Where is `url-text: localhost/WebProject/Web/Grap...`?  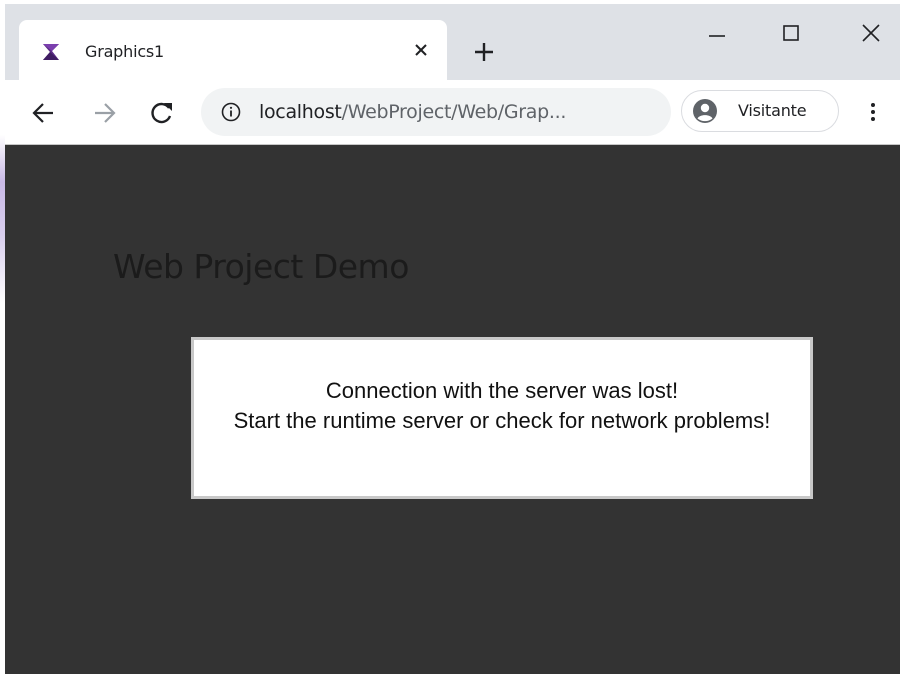
url-text: localhost/WebProject/Web/Grap... is located at coordinates (412, 112).